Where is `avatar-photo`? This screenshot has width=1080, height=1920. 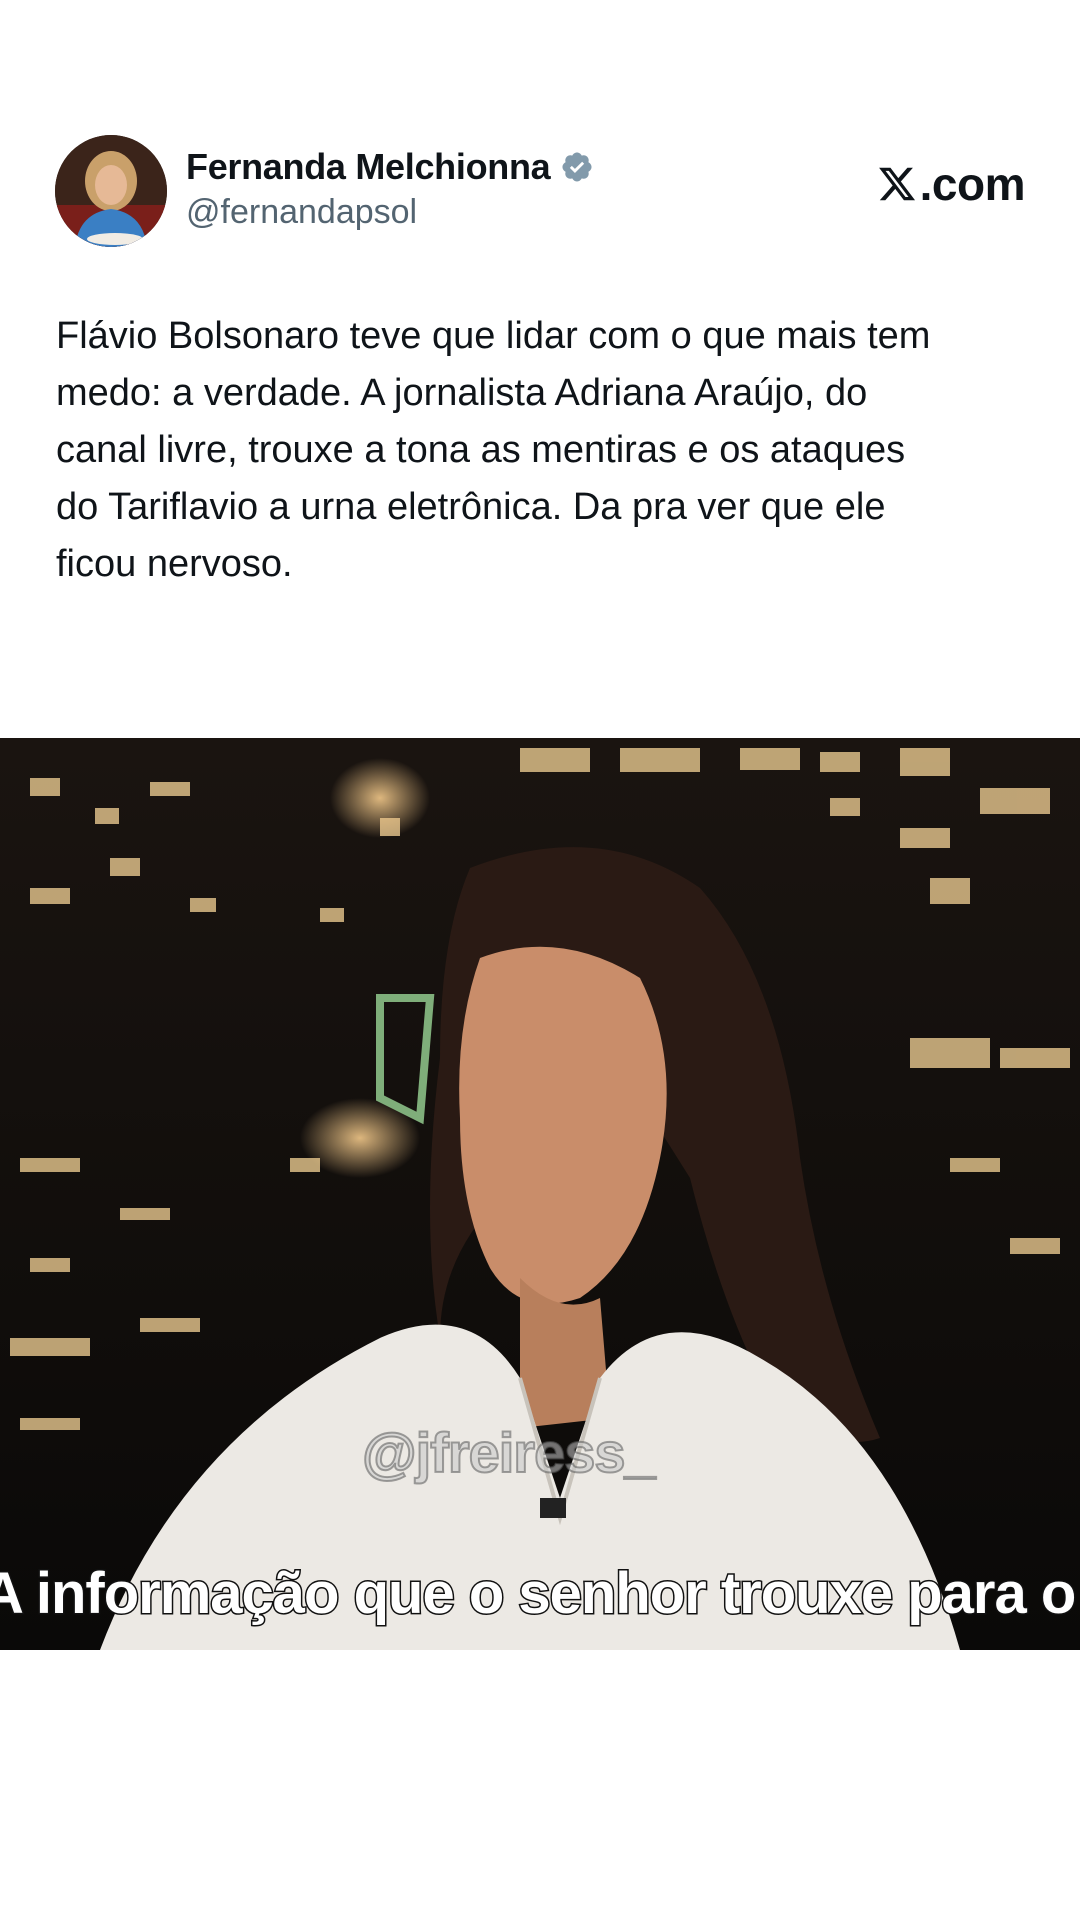
avatar-photo is located at coordinates (111, 191).